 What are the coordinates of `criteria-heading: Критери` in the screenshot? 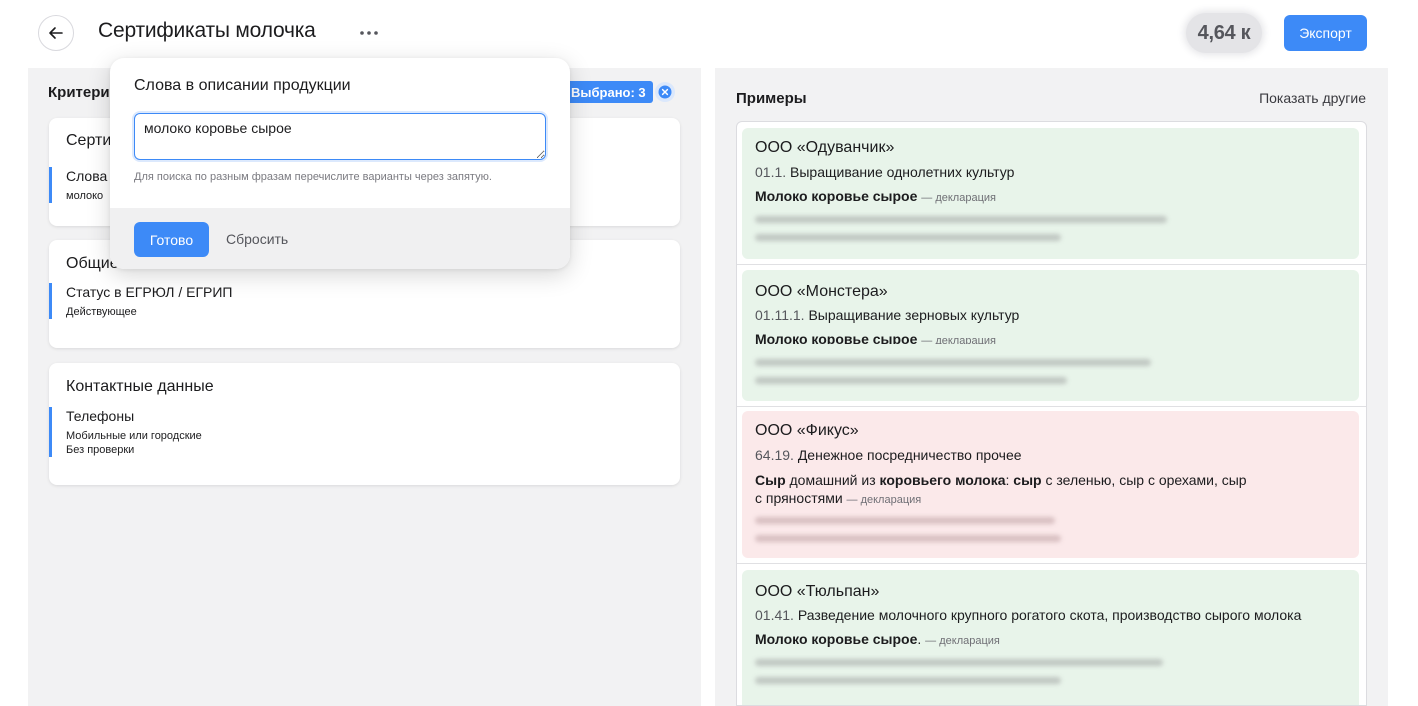 It's located at (79, 92).